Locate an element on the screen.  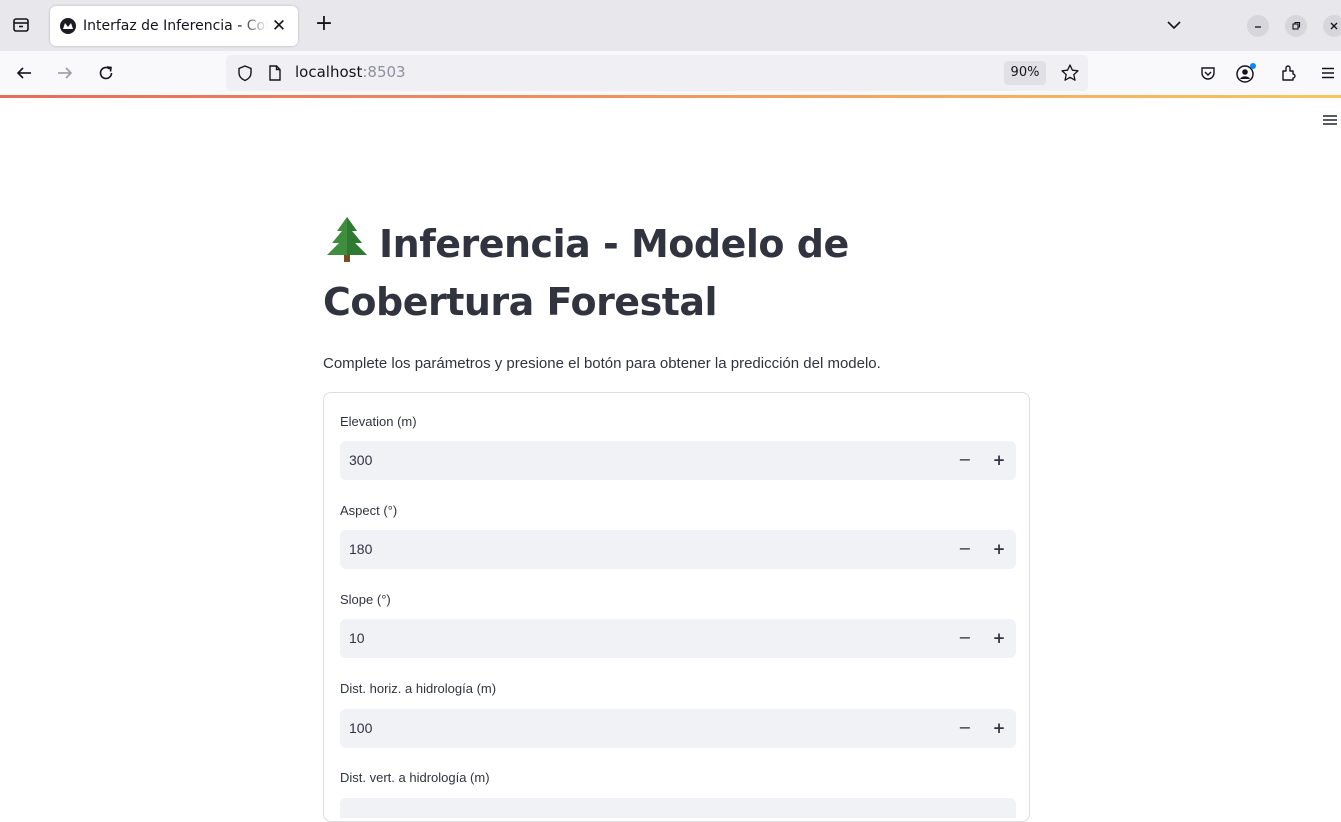
app-menu-icon is located at coordinates (1328, 73).